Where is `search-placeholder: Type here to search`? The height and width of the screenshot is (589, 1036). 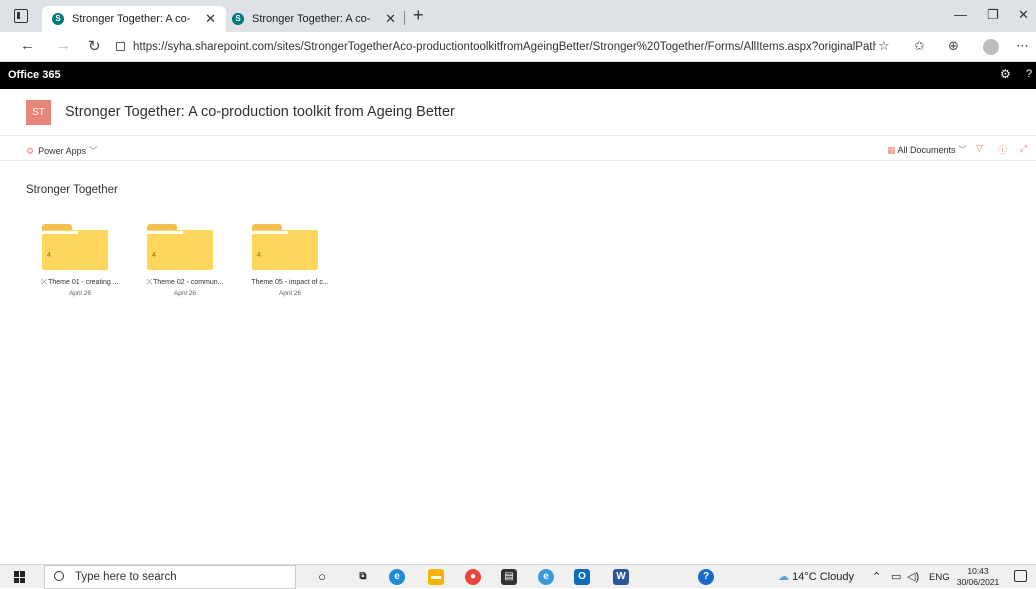
search-placeholder: Type here to search is located at coordinates (126, 577).